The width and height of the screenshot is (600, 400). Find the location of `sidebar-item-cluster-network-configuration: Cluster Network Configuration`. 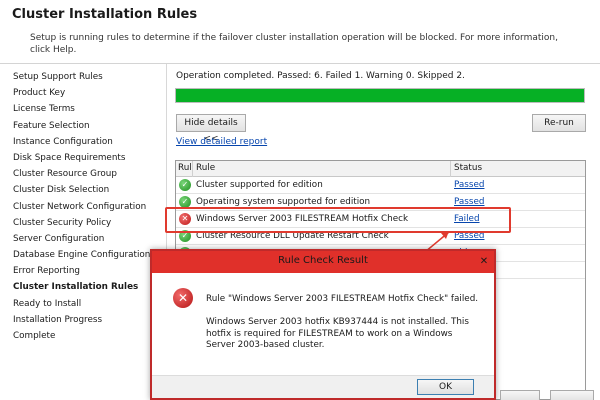

sidebar-item-cluster-network-configuration: Cluster Network Configuration is located at coordinates (83, 207).